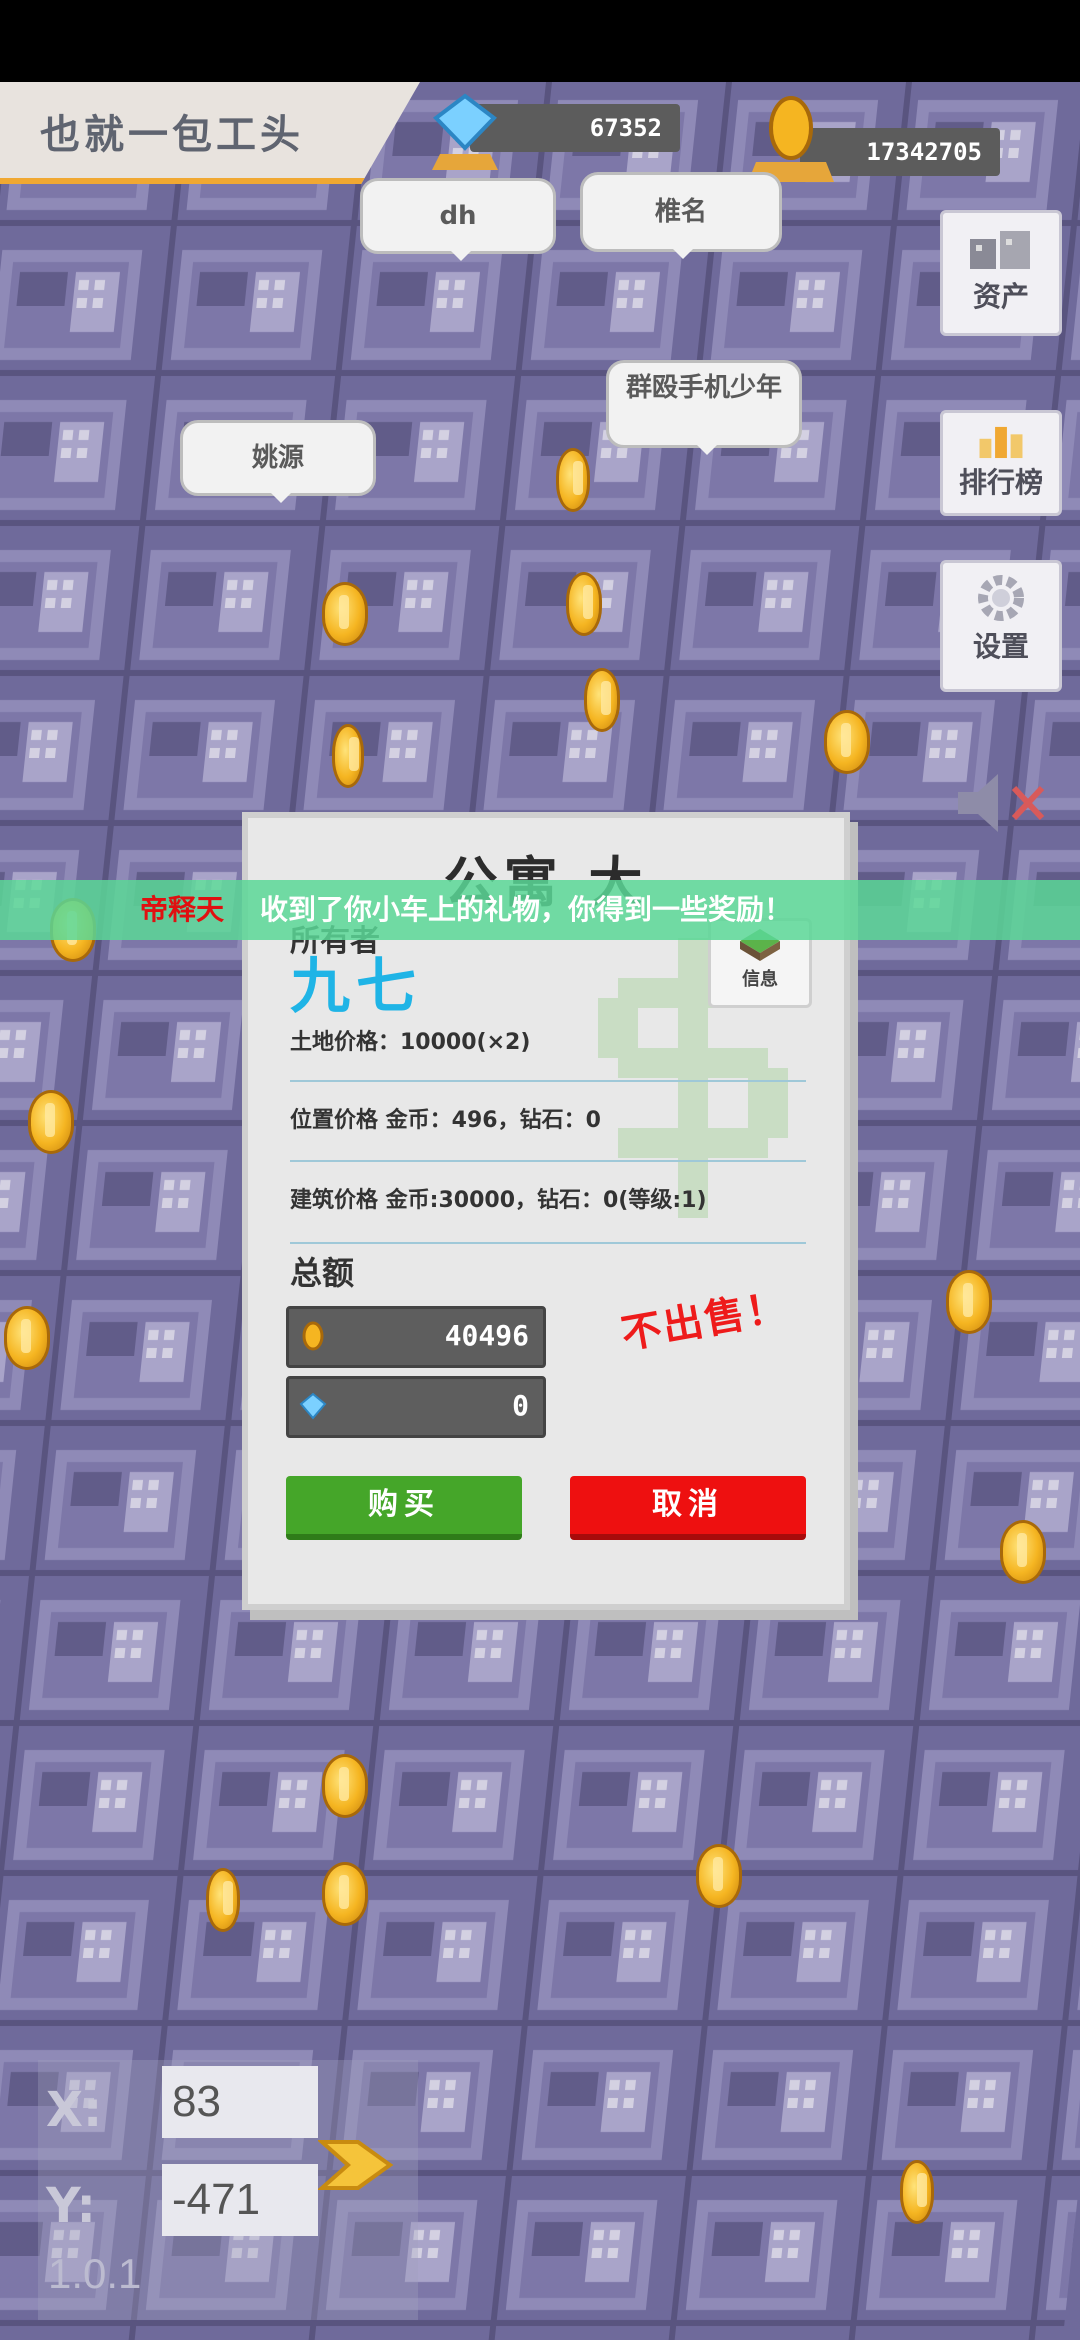 This screenshot has height=2340, width=1080. I want to click on bubble-text: dh, so click(458, 216).